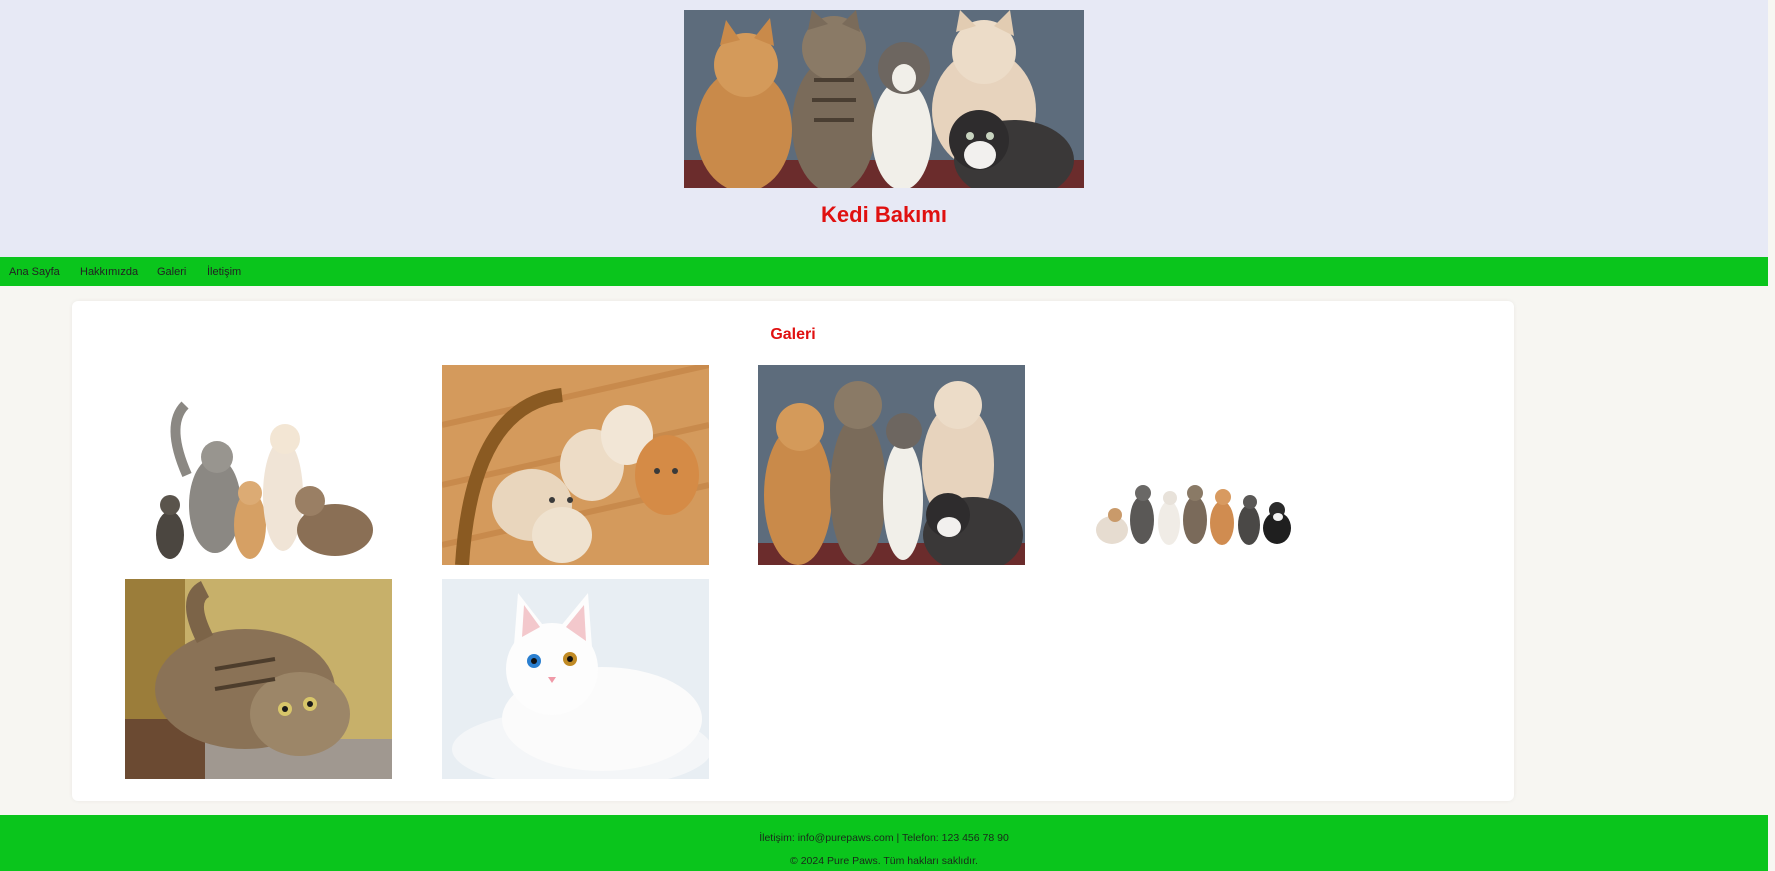 The height and width of the screenshot is (871, 1775). I want to click on nav-item-gallery: Galeri, so click(171, 272).